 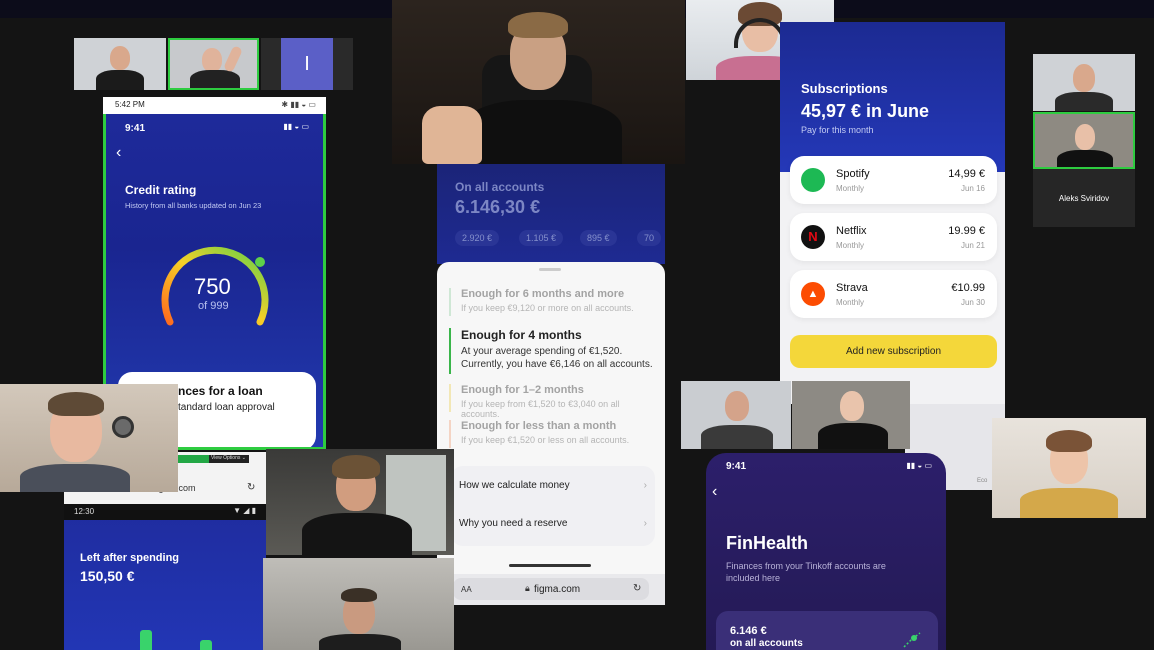 What do you see at coordinates (165, 577) in the screenshot?
I see `left-after-screen: 12:30 ▼ ◢ ▮ Left after spending 150,50 €` at bounding box center [165, 577].